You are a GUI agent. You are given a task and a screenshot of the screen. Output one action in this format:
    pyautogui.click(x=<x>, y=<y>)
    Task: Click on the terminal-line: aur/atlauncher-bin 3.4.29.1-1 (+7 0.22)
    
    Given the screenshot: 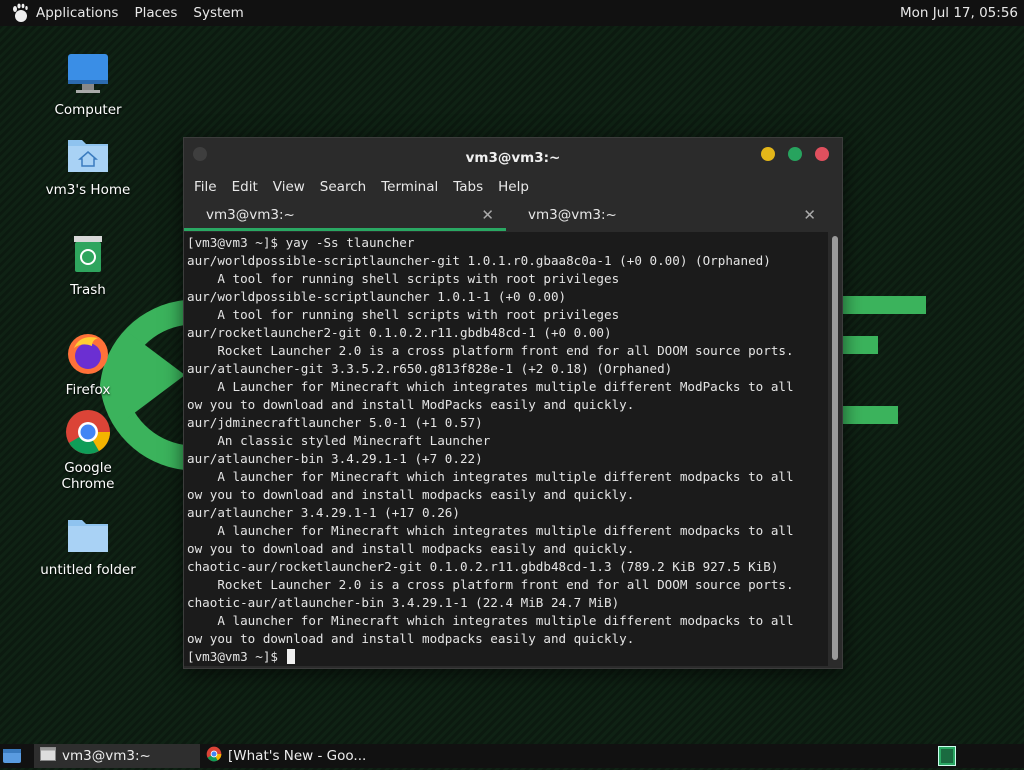 What is the action you would take?
    pyautogui.click(x=335, y=458)
    